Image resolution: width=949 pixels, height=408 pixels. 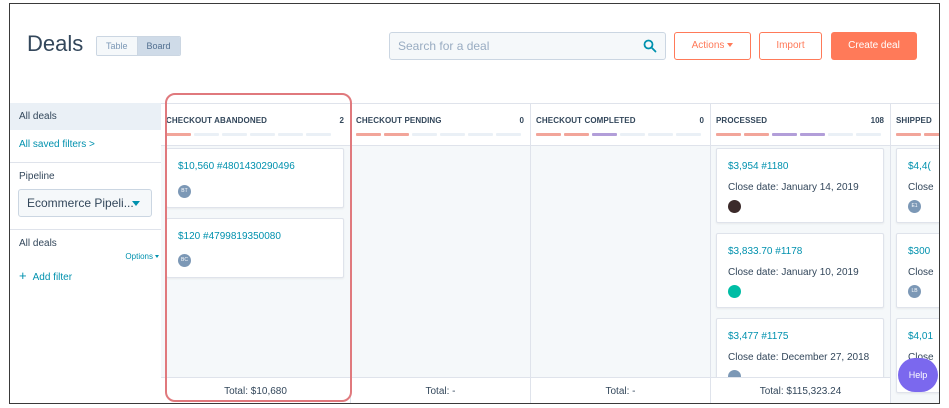 What do you see at coordinates (85, 275) in the screenshot?
I see `add-filter-button: + Add filter` at bounding box center [85, 275].